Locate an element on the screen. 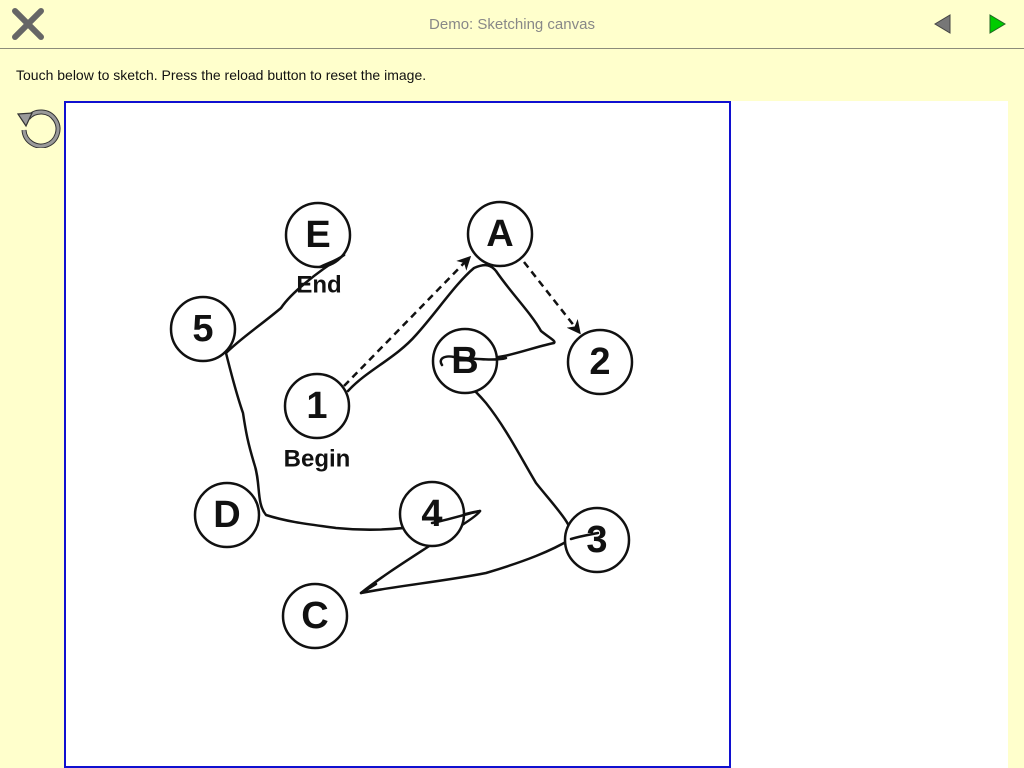  triangle-right-icon is located at coordinates (997, 24).